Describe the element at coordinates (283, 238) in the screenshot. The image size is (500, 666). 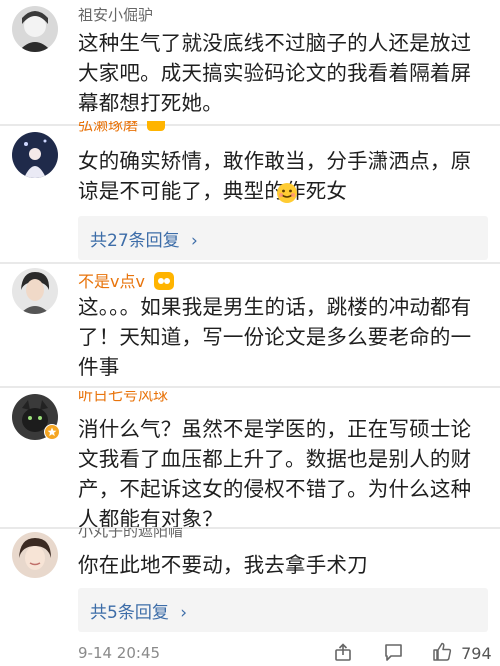
I see `replies-link: 共27条回复 ›` at that location.